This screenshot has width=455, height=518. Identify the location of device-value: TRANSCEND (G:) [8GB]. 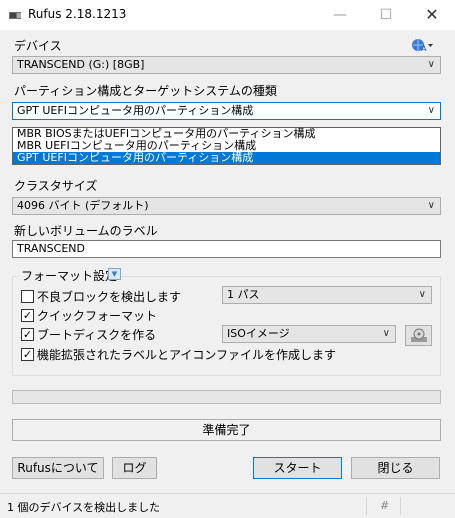
(81, 64).